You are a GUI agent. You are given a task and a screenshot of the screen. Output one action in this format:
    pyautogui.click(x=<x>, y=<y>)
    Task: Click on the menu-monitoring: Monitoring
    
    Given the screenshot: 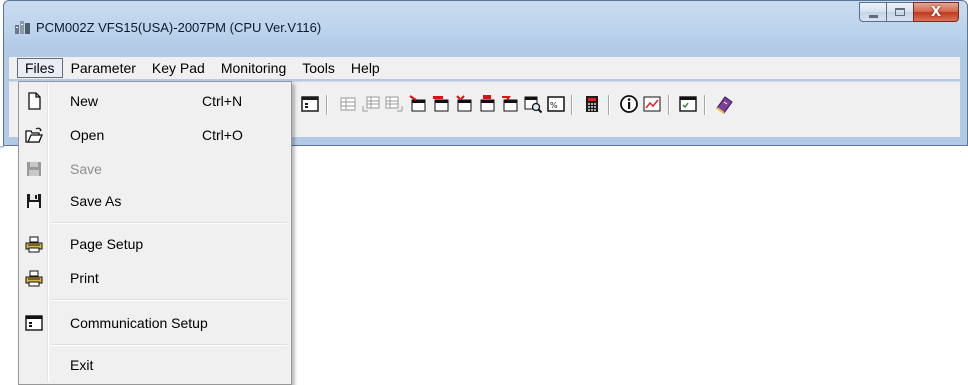 What is the action you would take?
    pyautogui.click(x=253, y=68)
    